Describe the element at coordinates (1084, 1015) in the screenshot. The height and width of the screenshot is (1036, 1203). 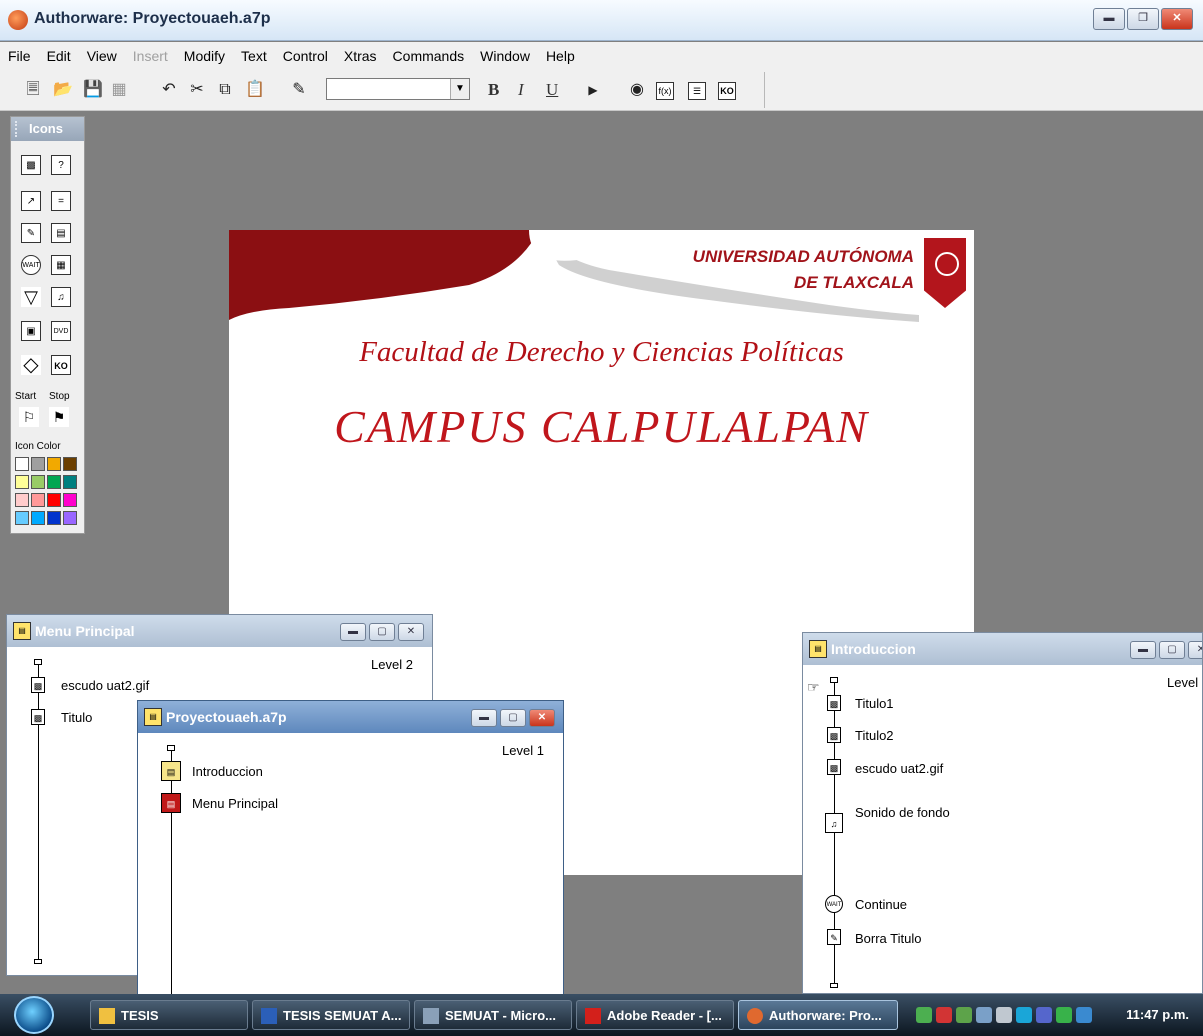
I see `bluetooth-icon` at that location.